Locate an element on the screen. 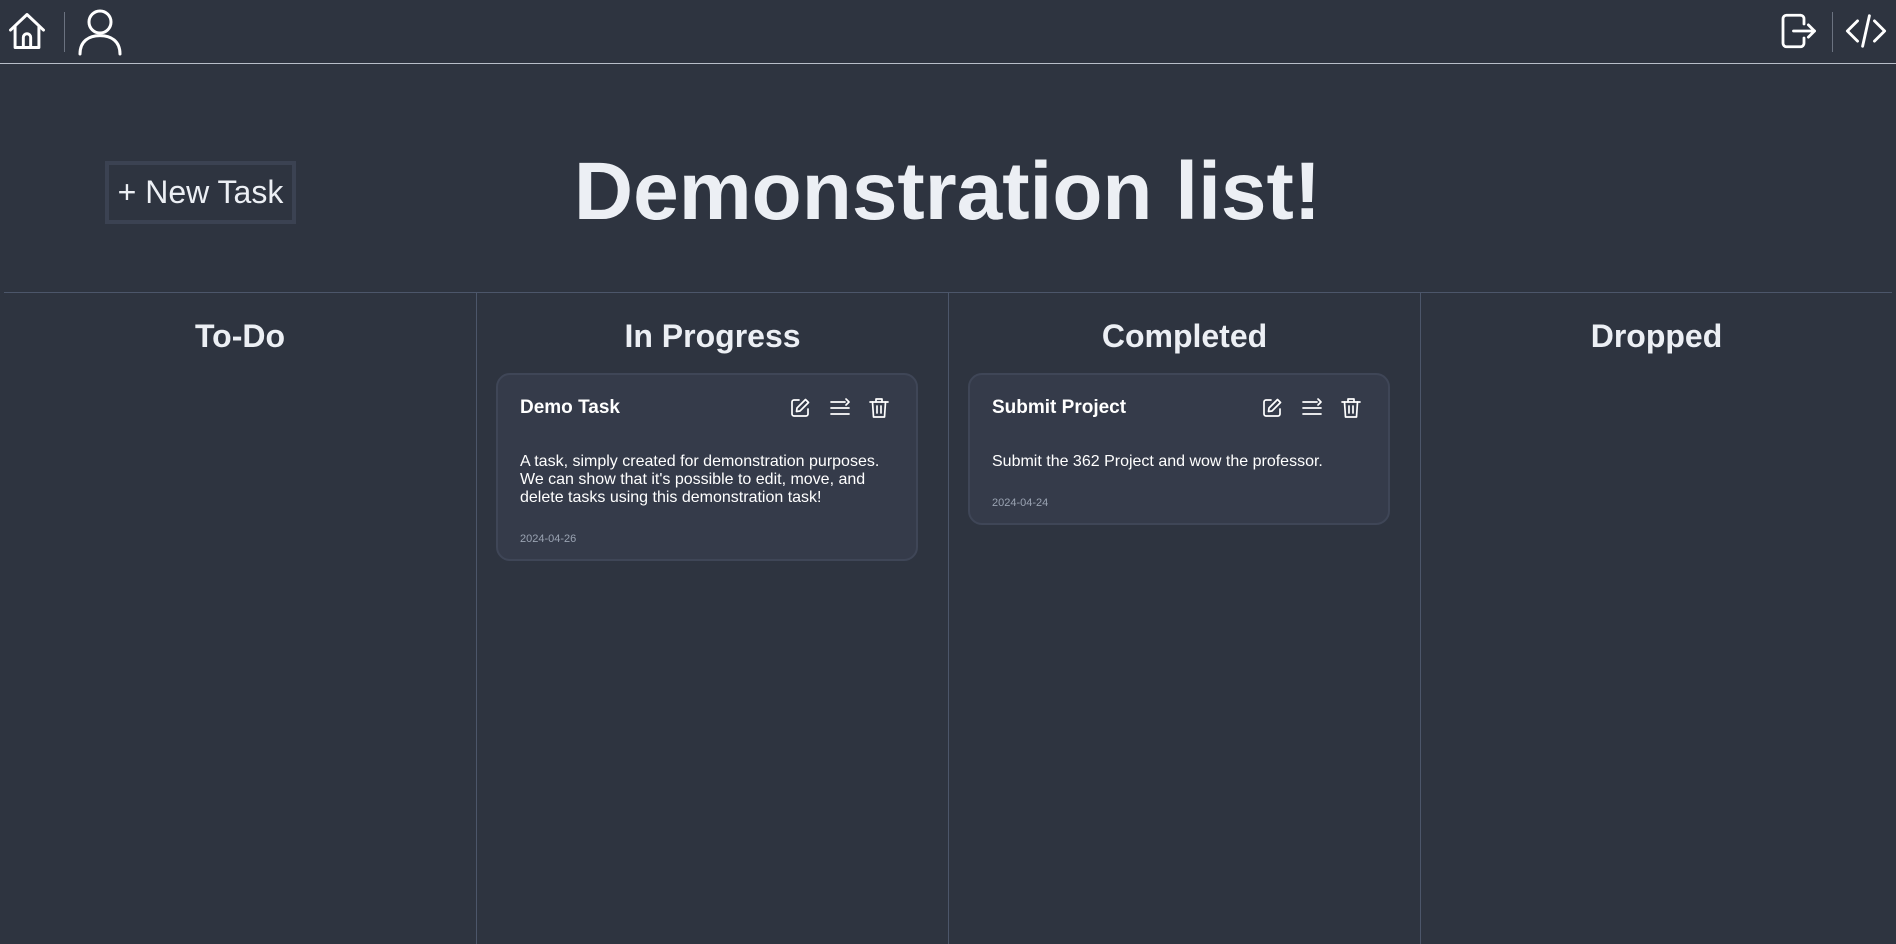 This screenshot has width=1896, height=944. code-icon is located at coordinates (1866, 31).